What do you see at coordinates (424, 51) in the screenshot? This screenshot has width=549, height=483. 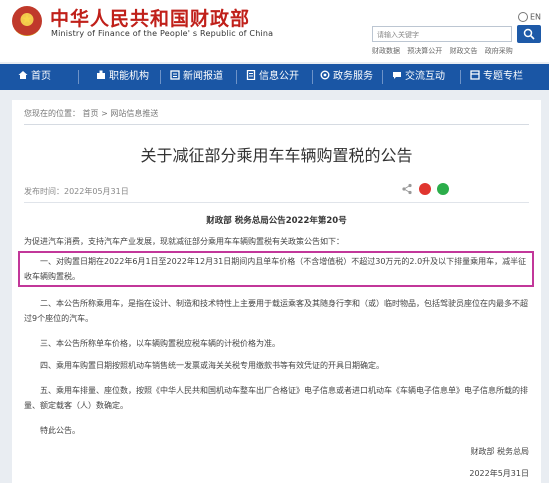 I see `quick-link: 预决算公开` at bounding box center [424, 51].